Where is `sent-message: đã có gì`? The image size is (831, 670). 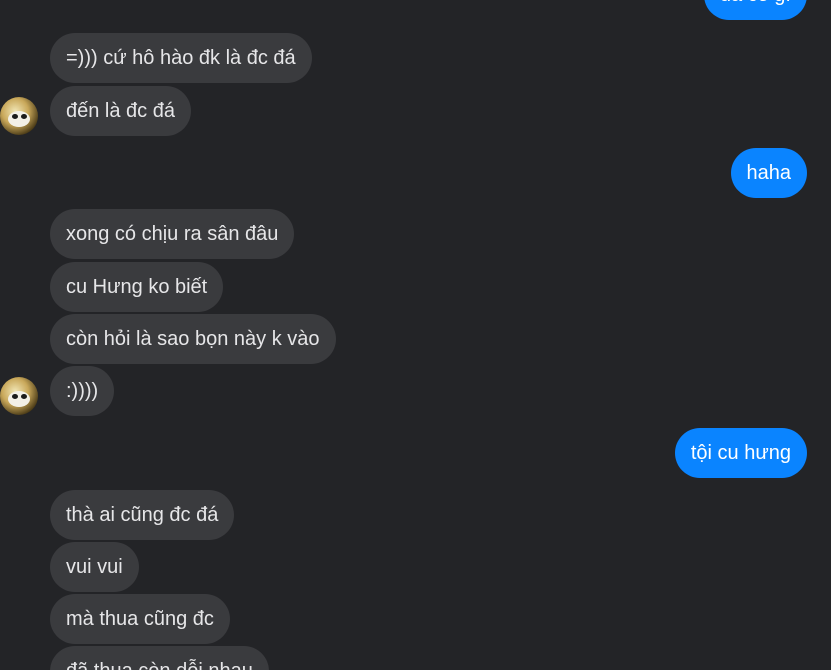
sent-message: đã có gì is located at coordinates (755, 10).